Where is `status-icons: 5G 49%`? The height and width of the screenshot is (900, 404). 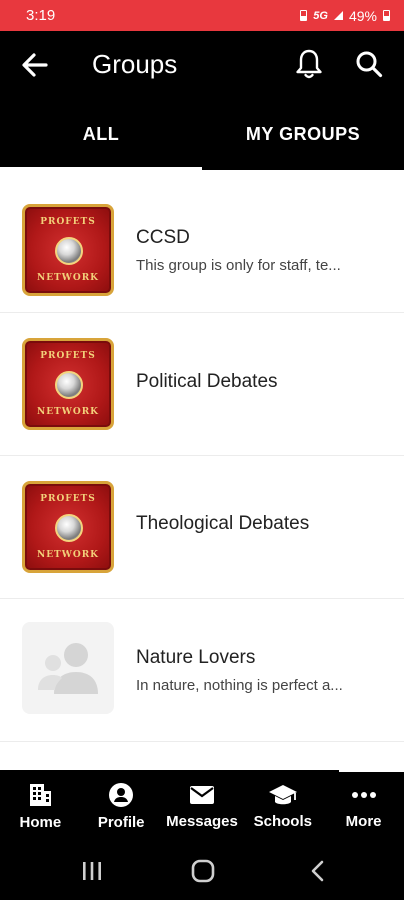
status-icons: 5G 49% is located at coordinates (345, 16).